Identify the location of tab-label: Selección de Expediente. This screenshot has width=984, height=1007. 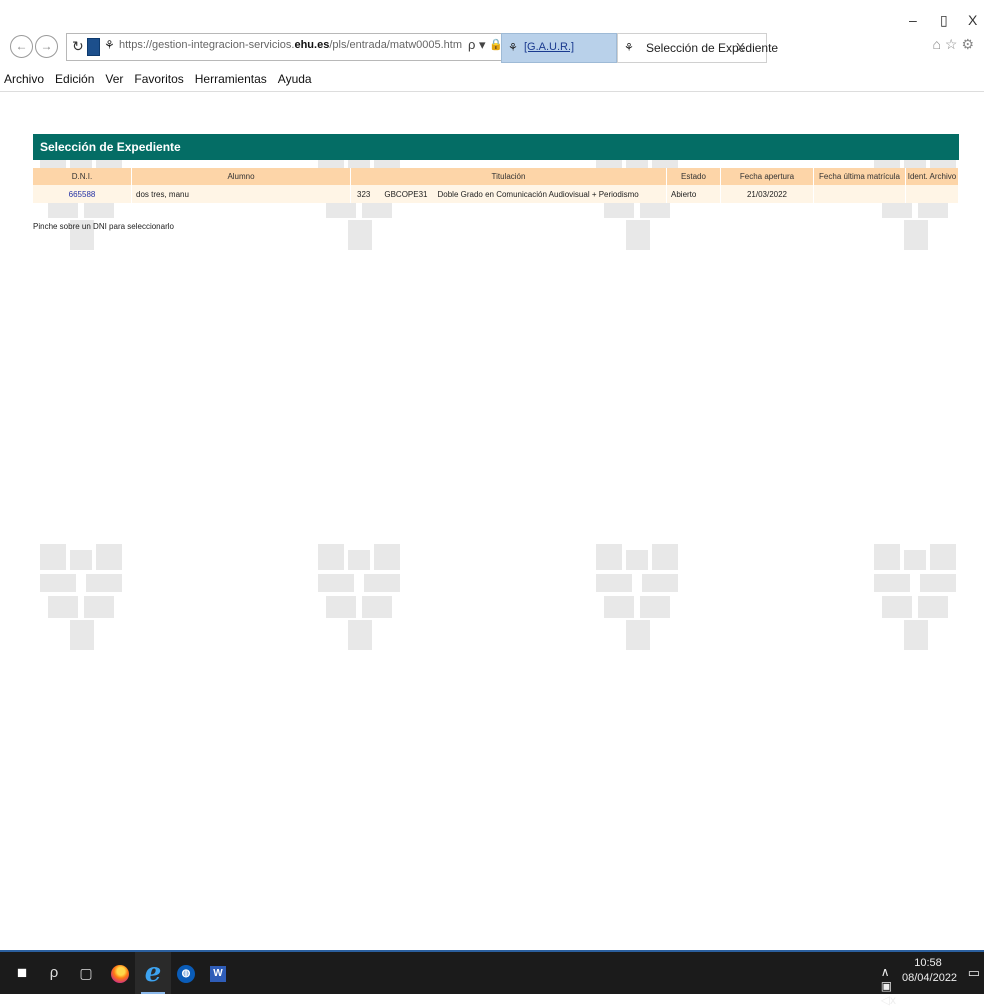
(712, 48).